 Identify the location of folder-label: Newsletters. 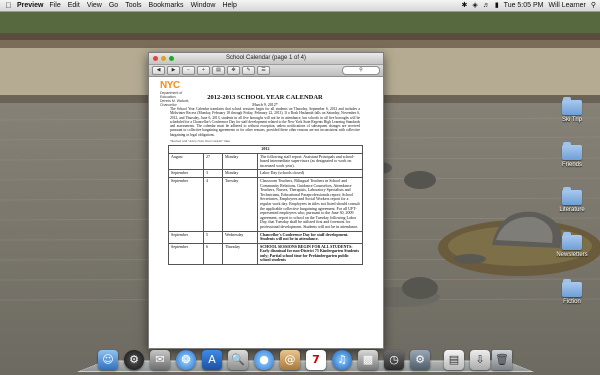
(572, 255).